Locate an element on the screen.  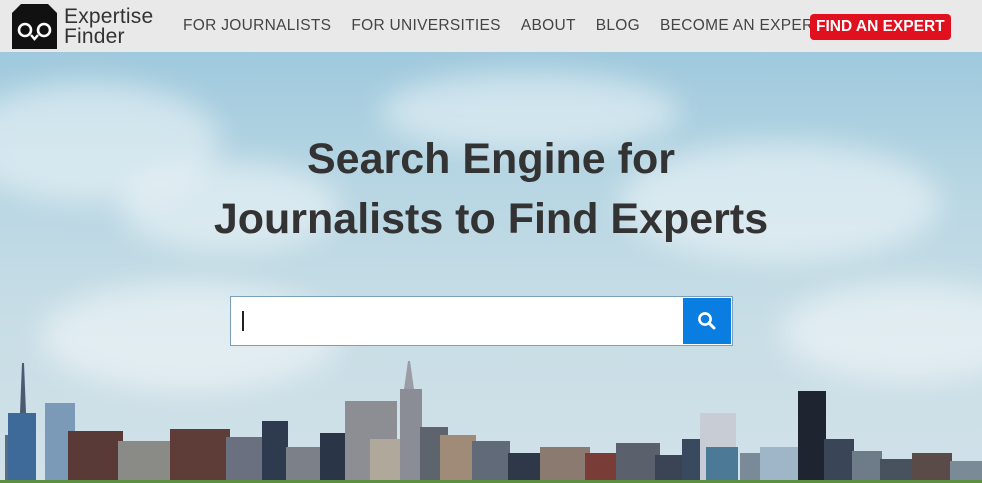
nav-for-universities: FOR UNIVERSITIES is located at coordinates (425, 26).